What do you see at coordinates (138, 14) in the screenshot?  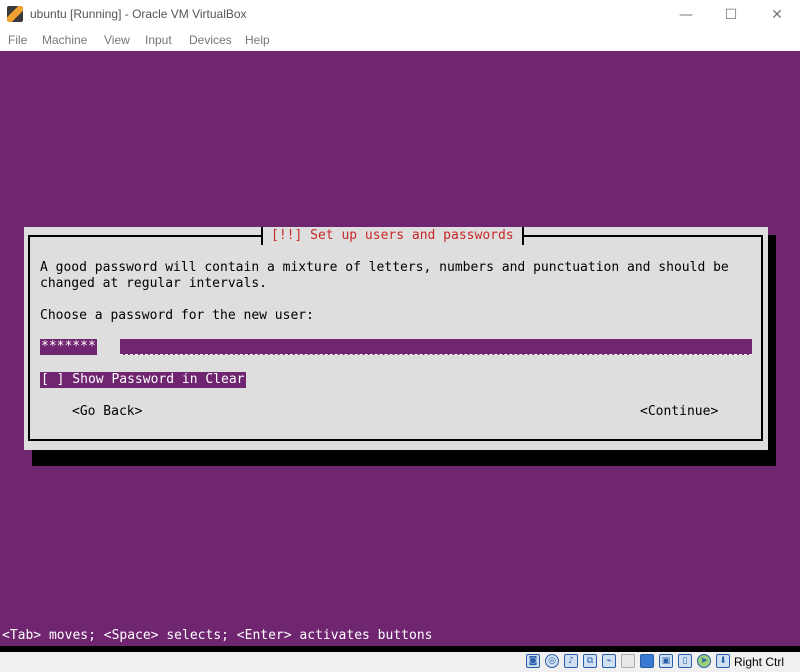 I see `window-title: ubuntu [Running] - Oracle VM VirtualBox` at bounding box center [138, 14].